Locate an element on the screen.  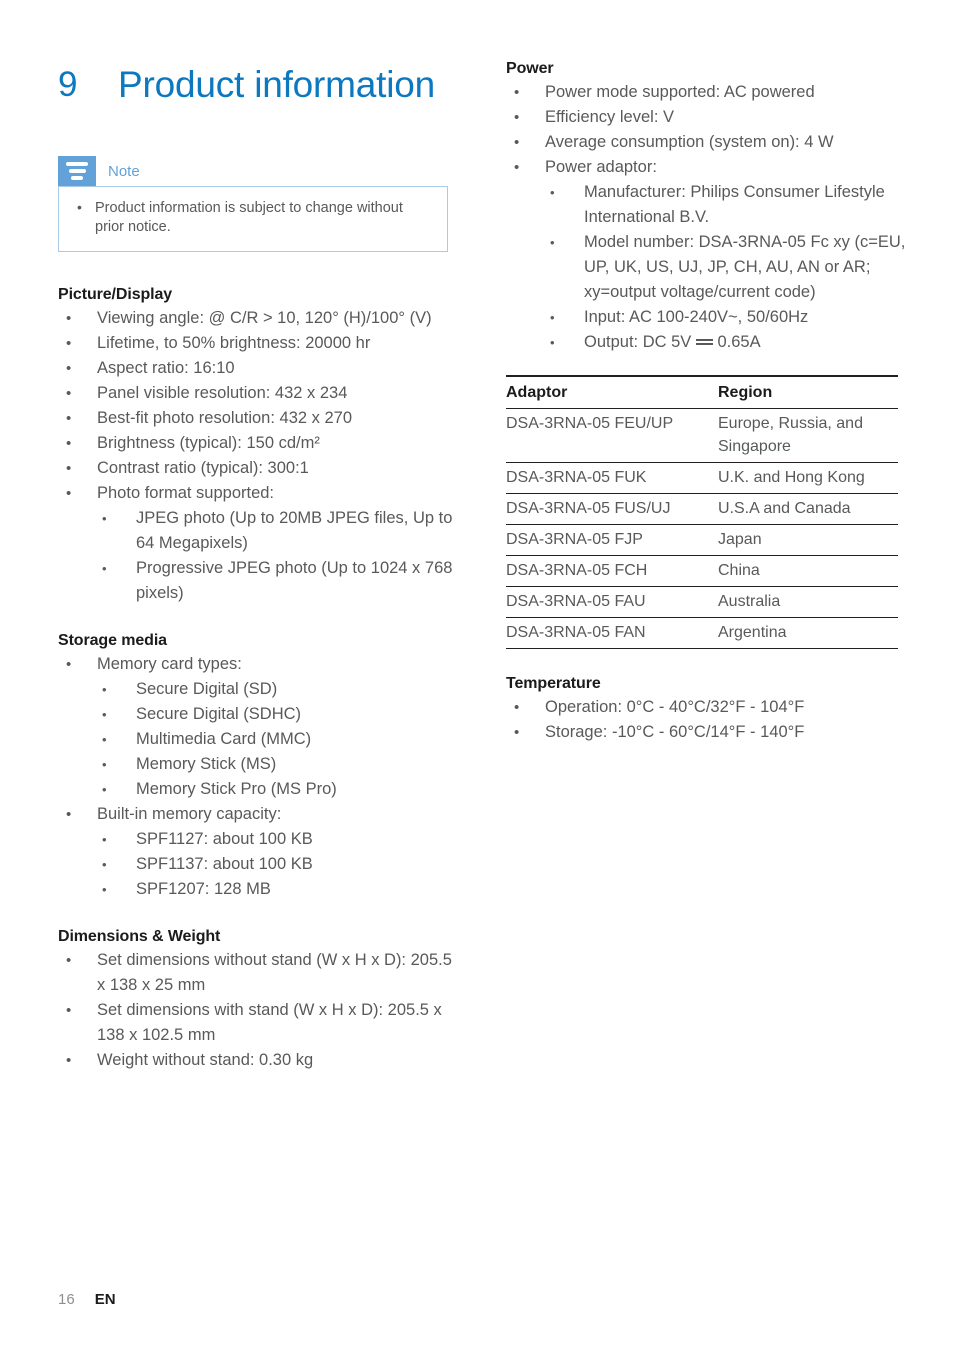
cell-region: Argentina is located at coordinates (808, 633).